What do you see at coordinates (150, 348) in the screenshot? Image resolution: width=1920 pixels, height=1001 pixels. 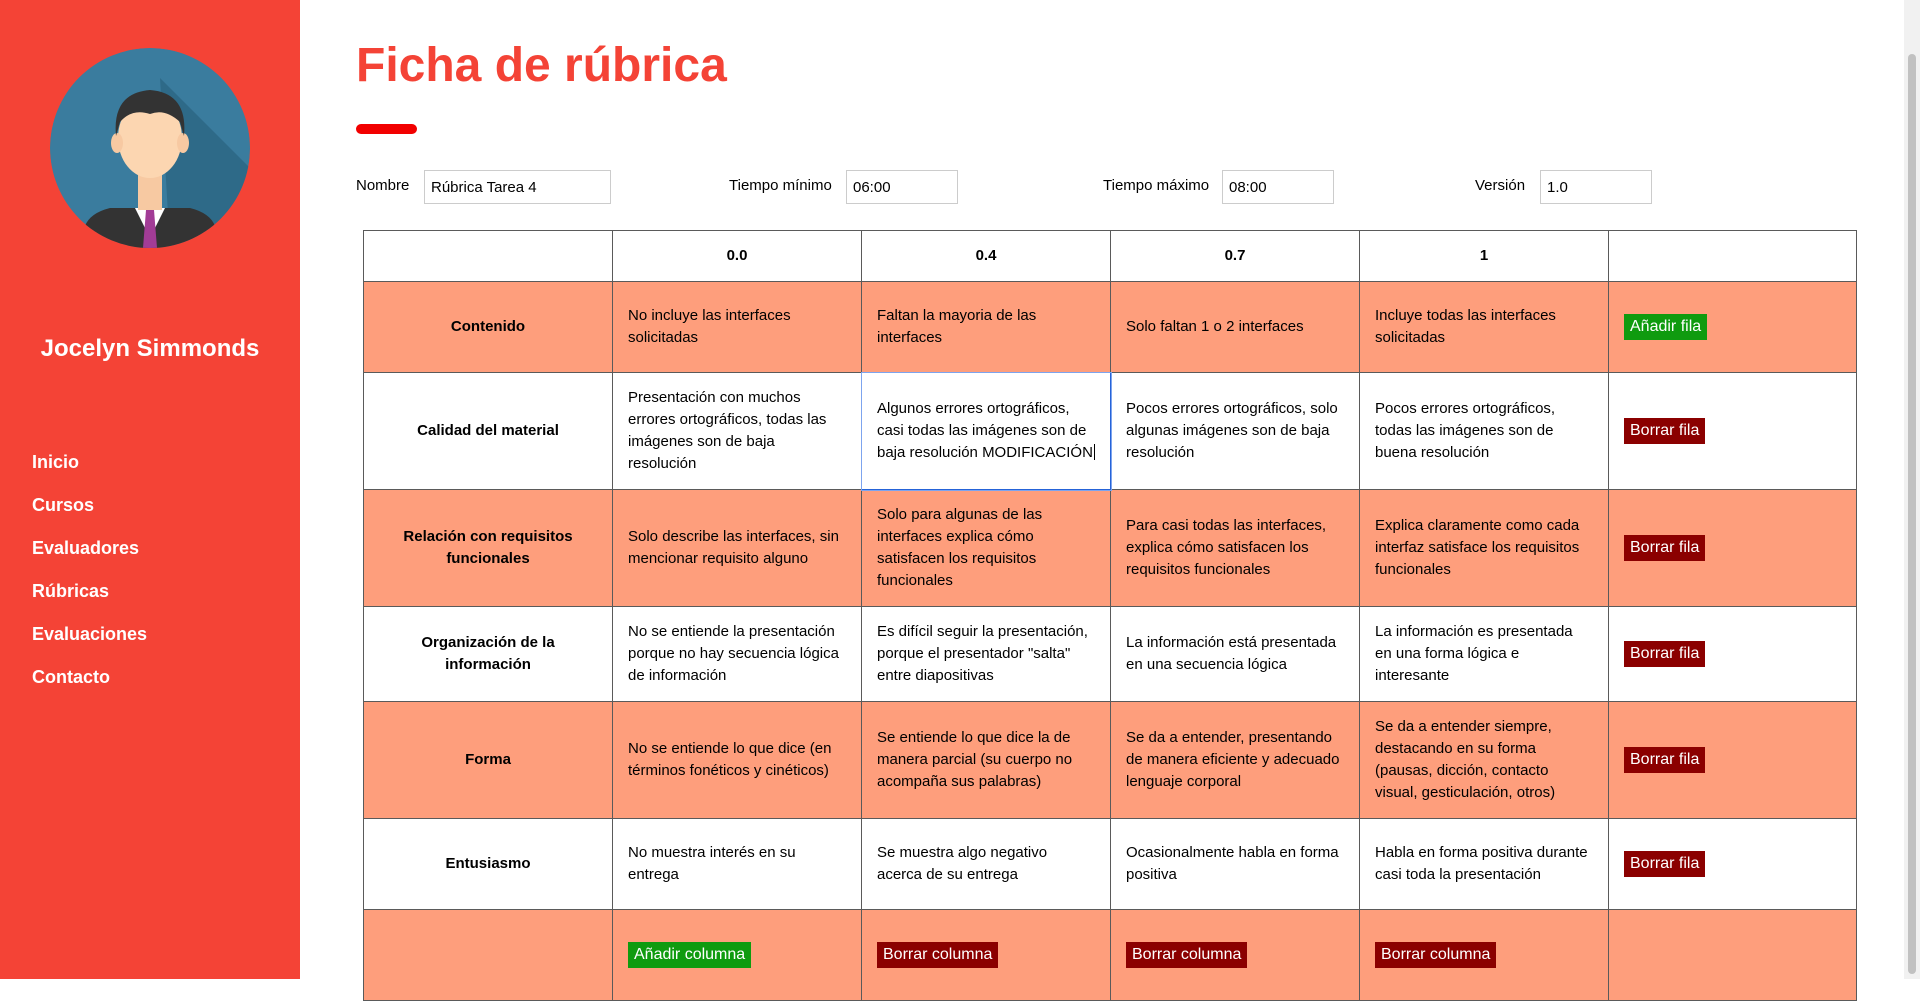 I see `user-name: Jocelyn Simmonds` at bounding box center [150, 348].